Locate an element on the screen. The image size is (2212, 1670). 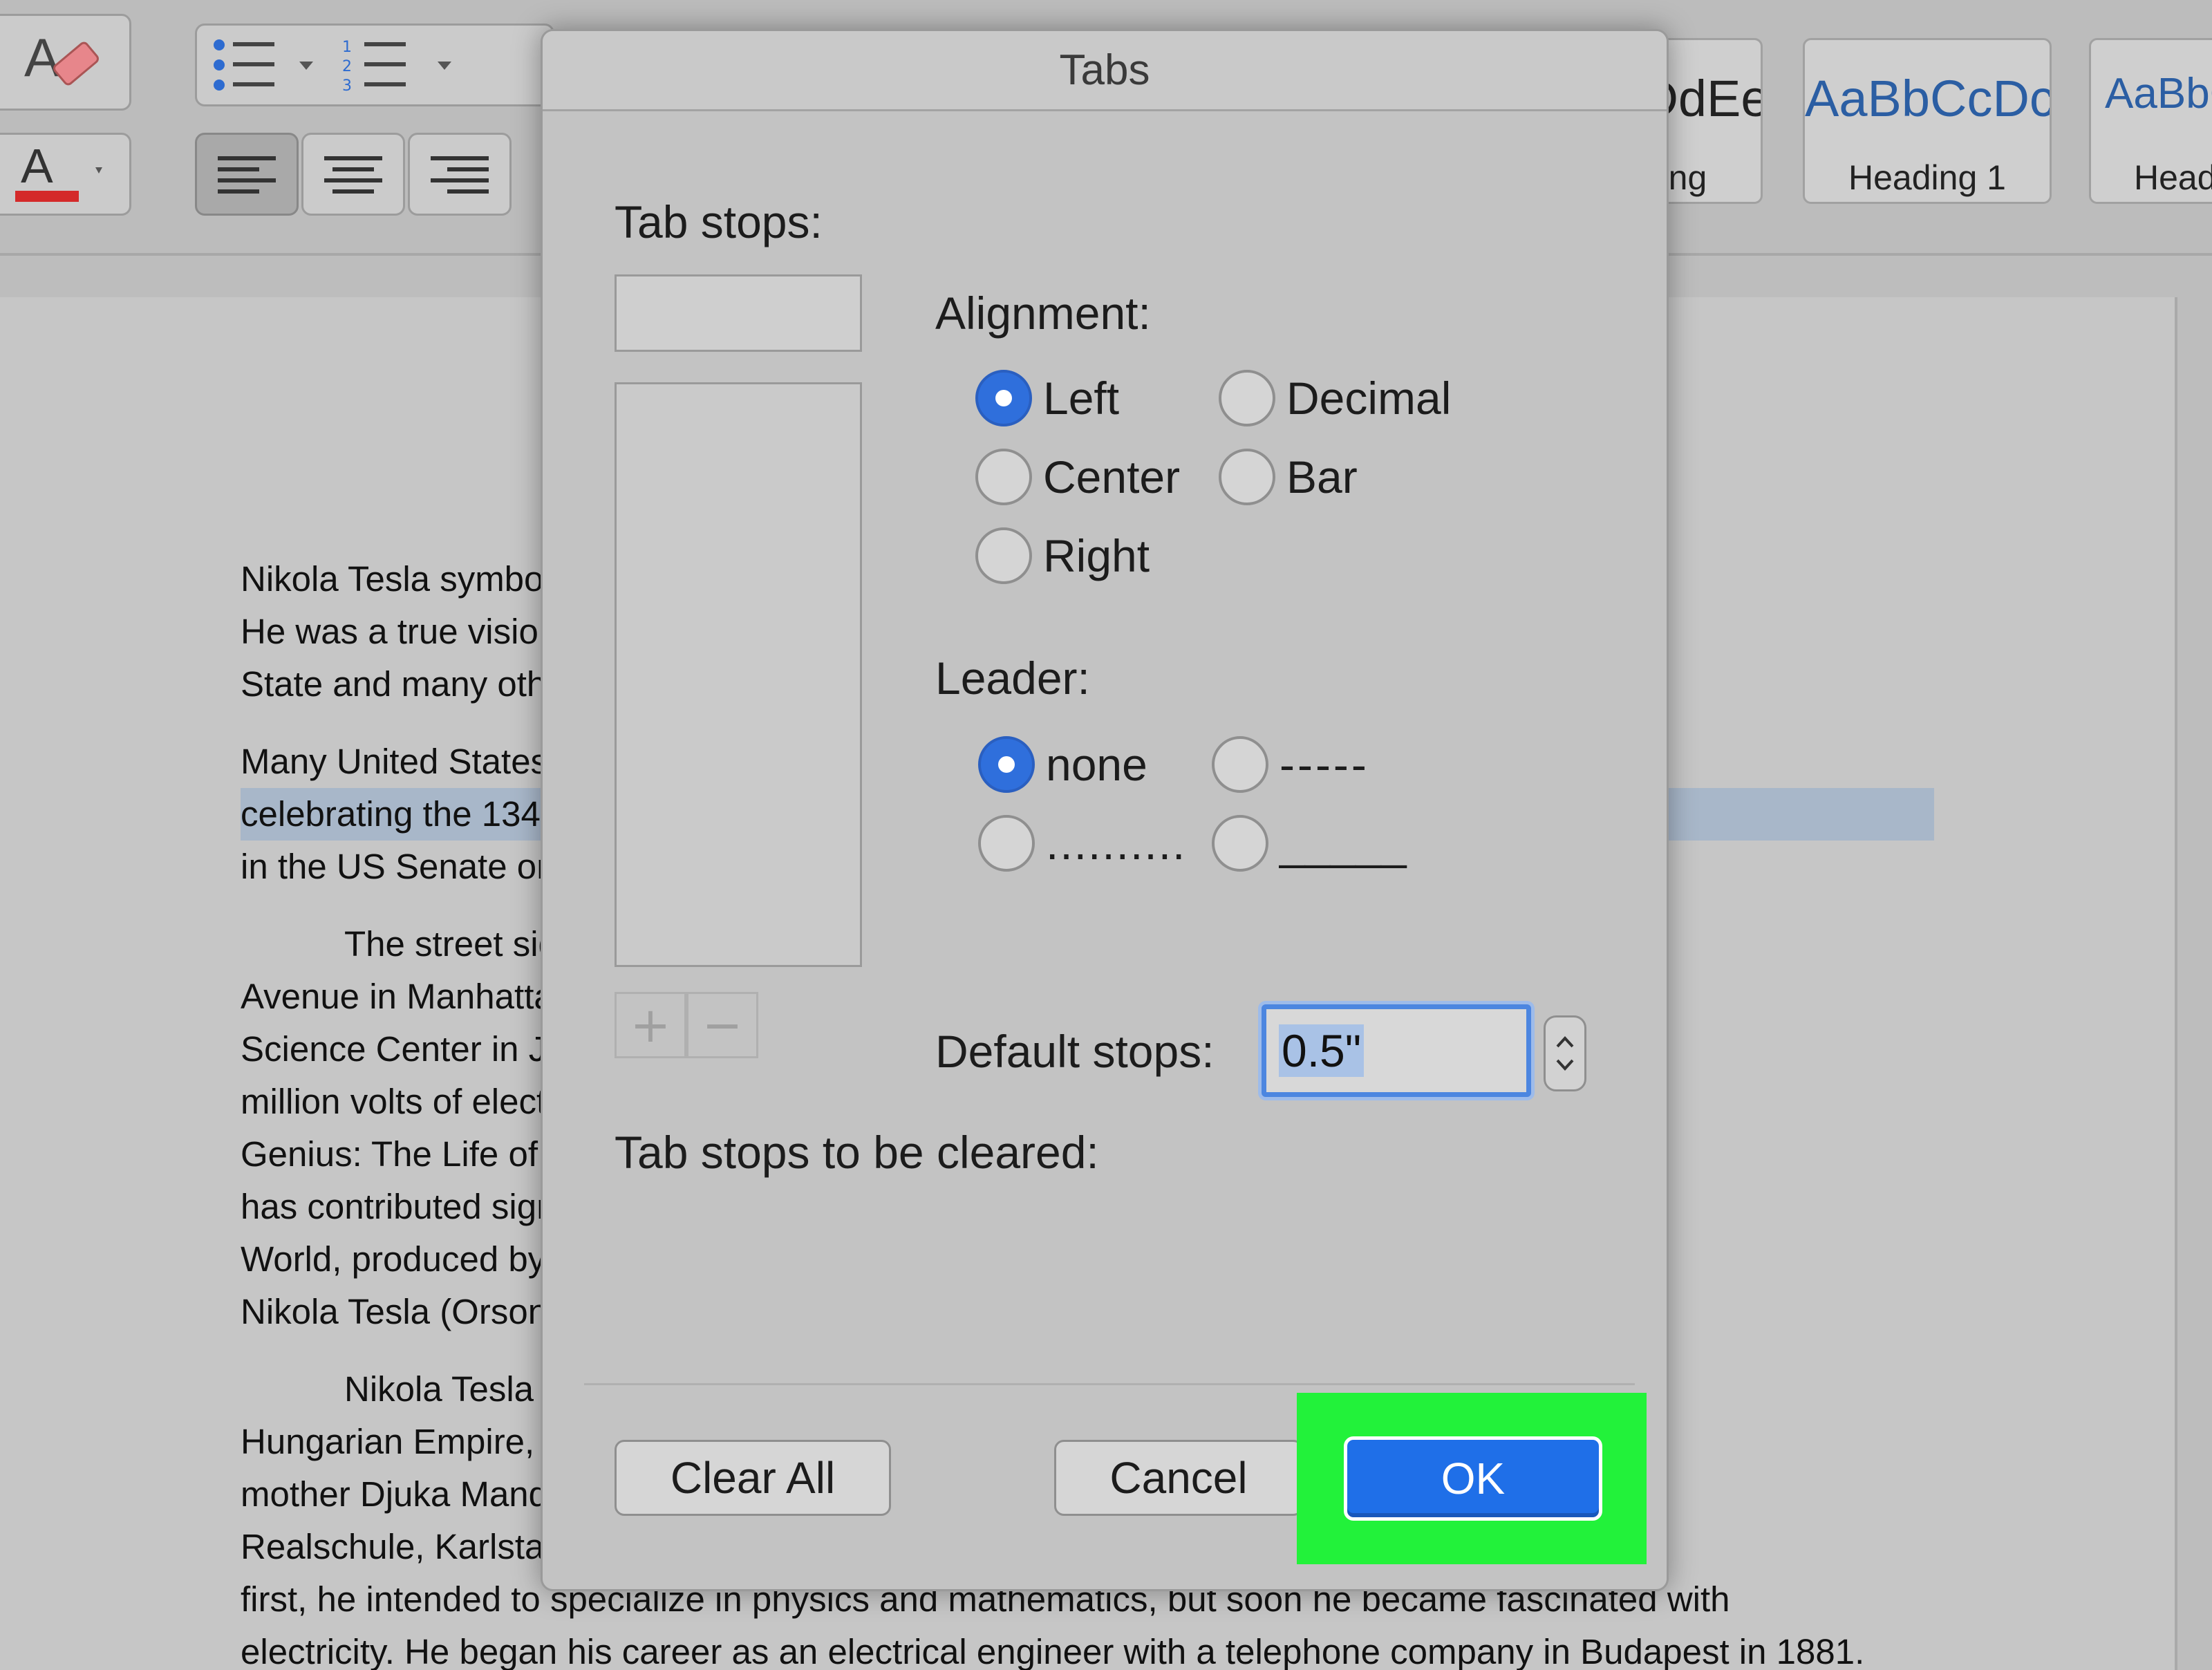
align-right-icon is located at coordinates (460, 175).